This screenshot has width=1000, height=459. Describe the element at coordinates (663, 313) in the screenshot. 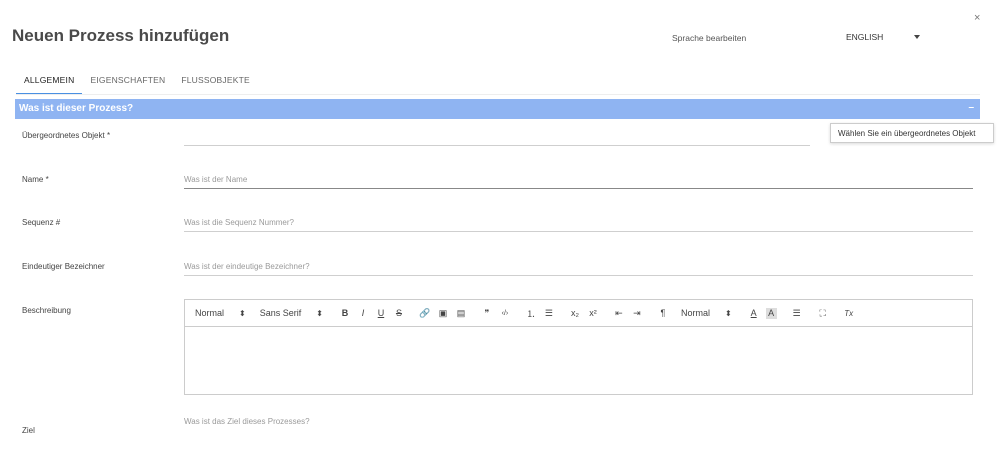

I see `text-direction-icon: ¶` at that location.